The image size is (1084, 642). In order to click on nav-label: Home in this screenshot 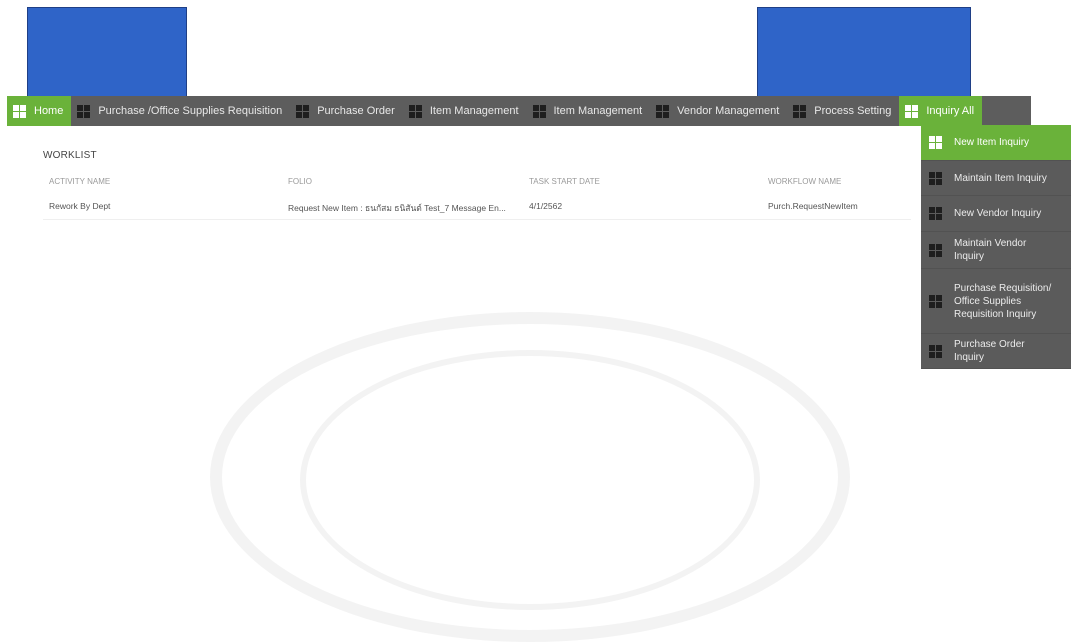, I will do `click(49, 111)`.